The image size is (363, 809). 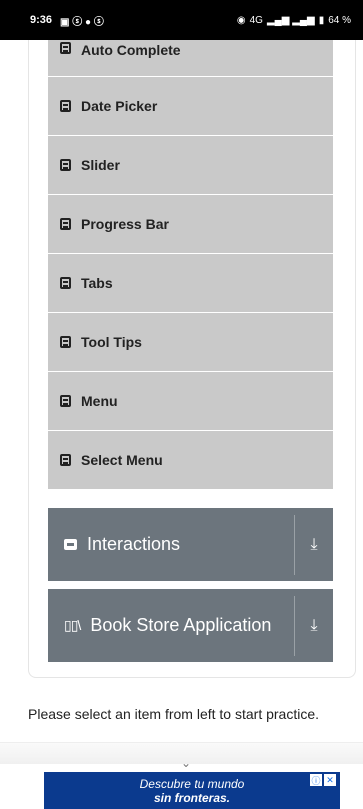 What do you see at coordinates (181, 625) in the screenshot?
I see `group-header-label: Book Store Application` at bounding box center [181, 625].